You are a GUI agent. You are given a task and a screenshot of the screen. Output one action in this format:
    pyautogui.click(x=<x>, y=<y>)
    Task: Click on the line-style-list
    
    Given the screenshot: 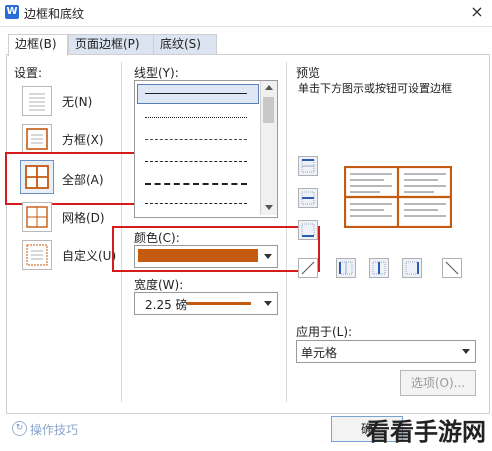 What is the action you would take?
    pyautogui.click(x=206, y=149)
    